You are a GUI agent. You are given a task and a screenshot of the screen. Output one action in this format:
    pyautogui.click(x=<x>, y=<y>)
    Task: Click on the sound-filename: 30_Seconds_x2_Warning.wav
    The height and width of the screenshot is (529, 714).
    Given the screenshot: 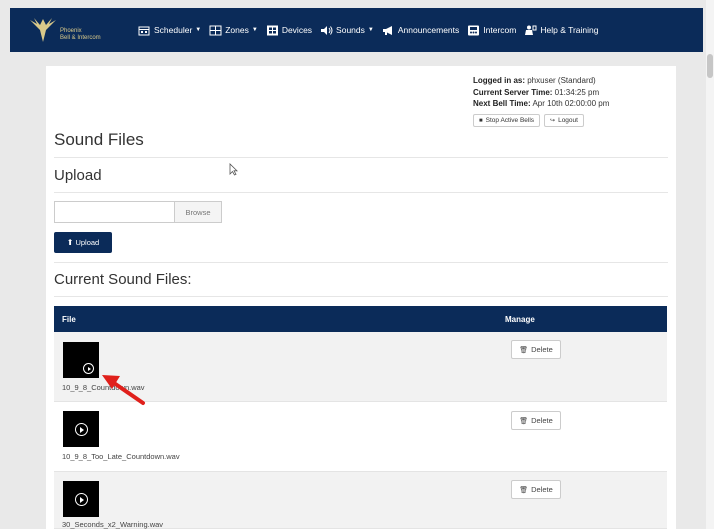 What is the action you would take?
    pyautogui.click(x=113, y=524)
    